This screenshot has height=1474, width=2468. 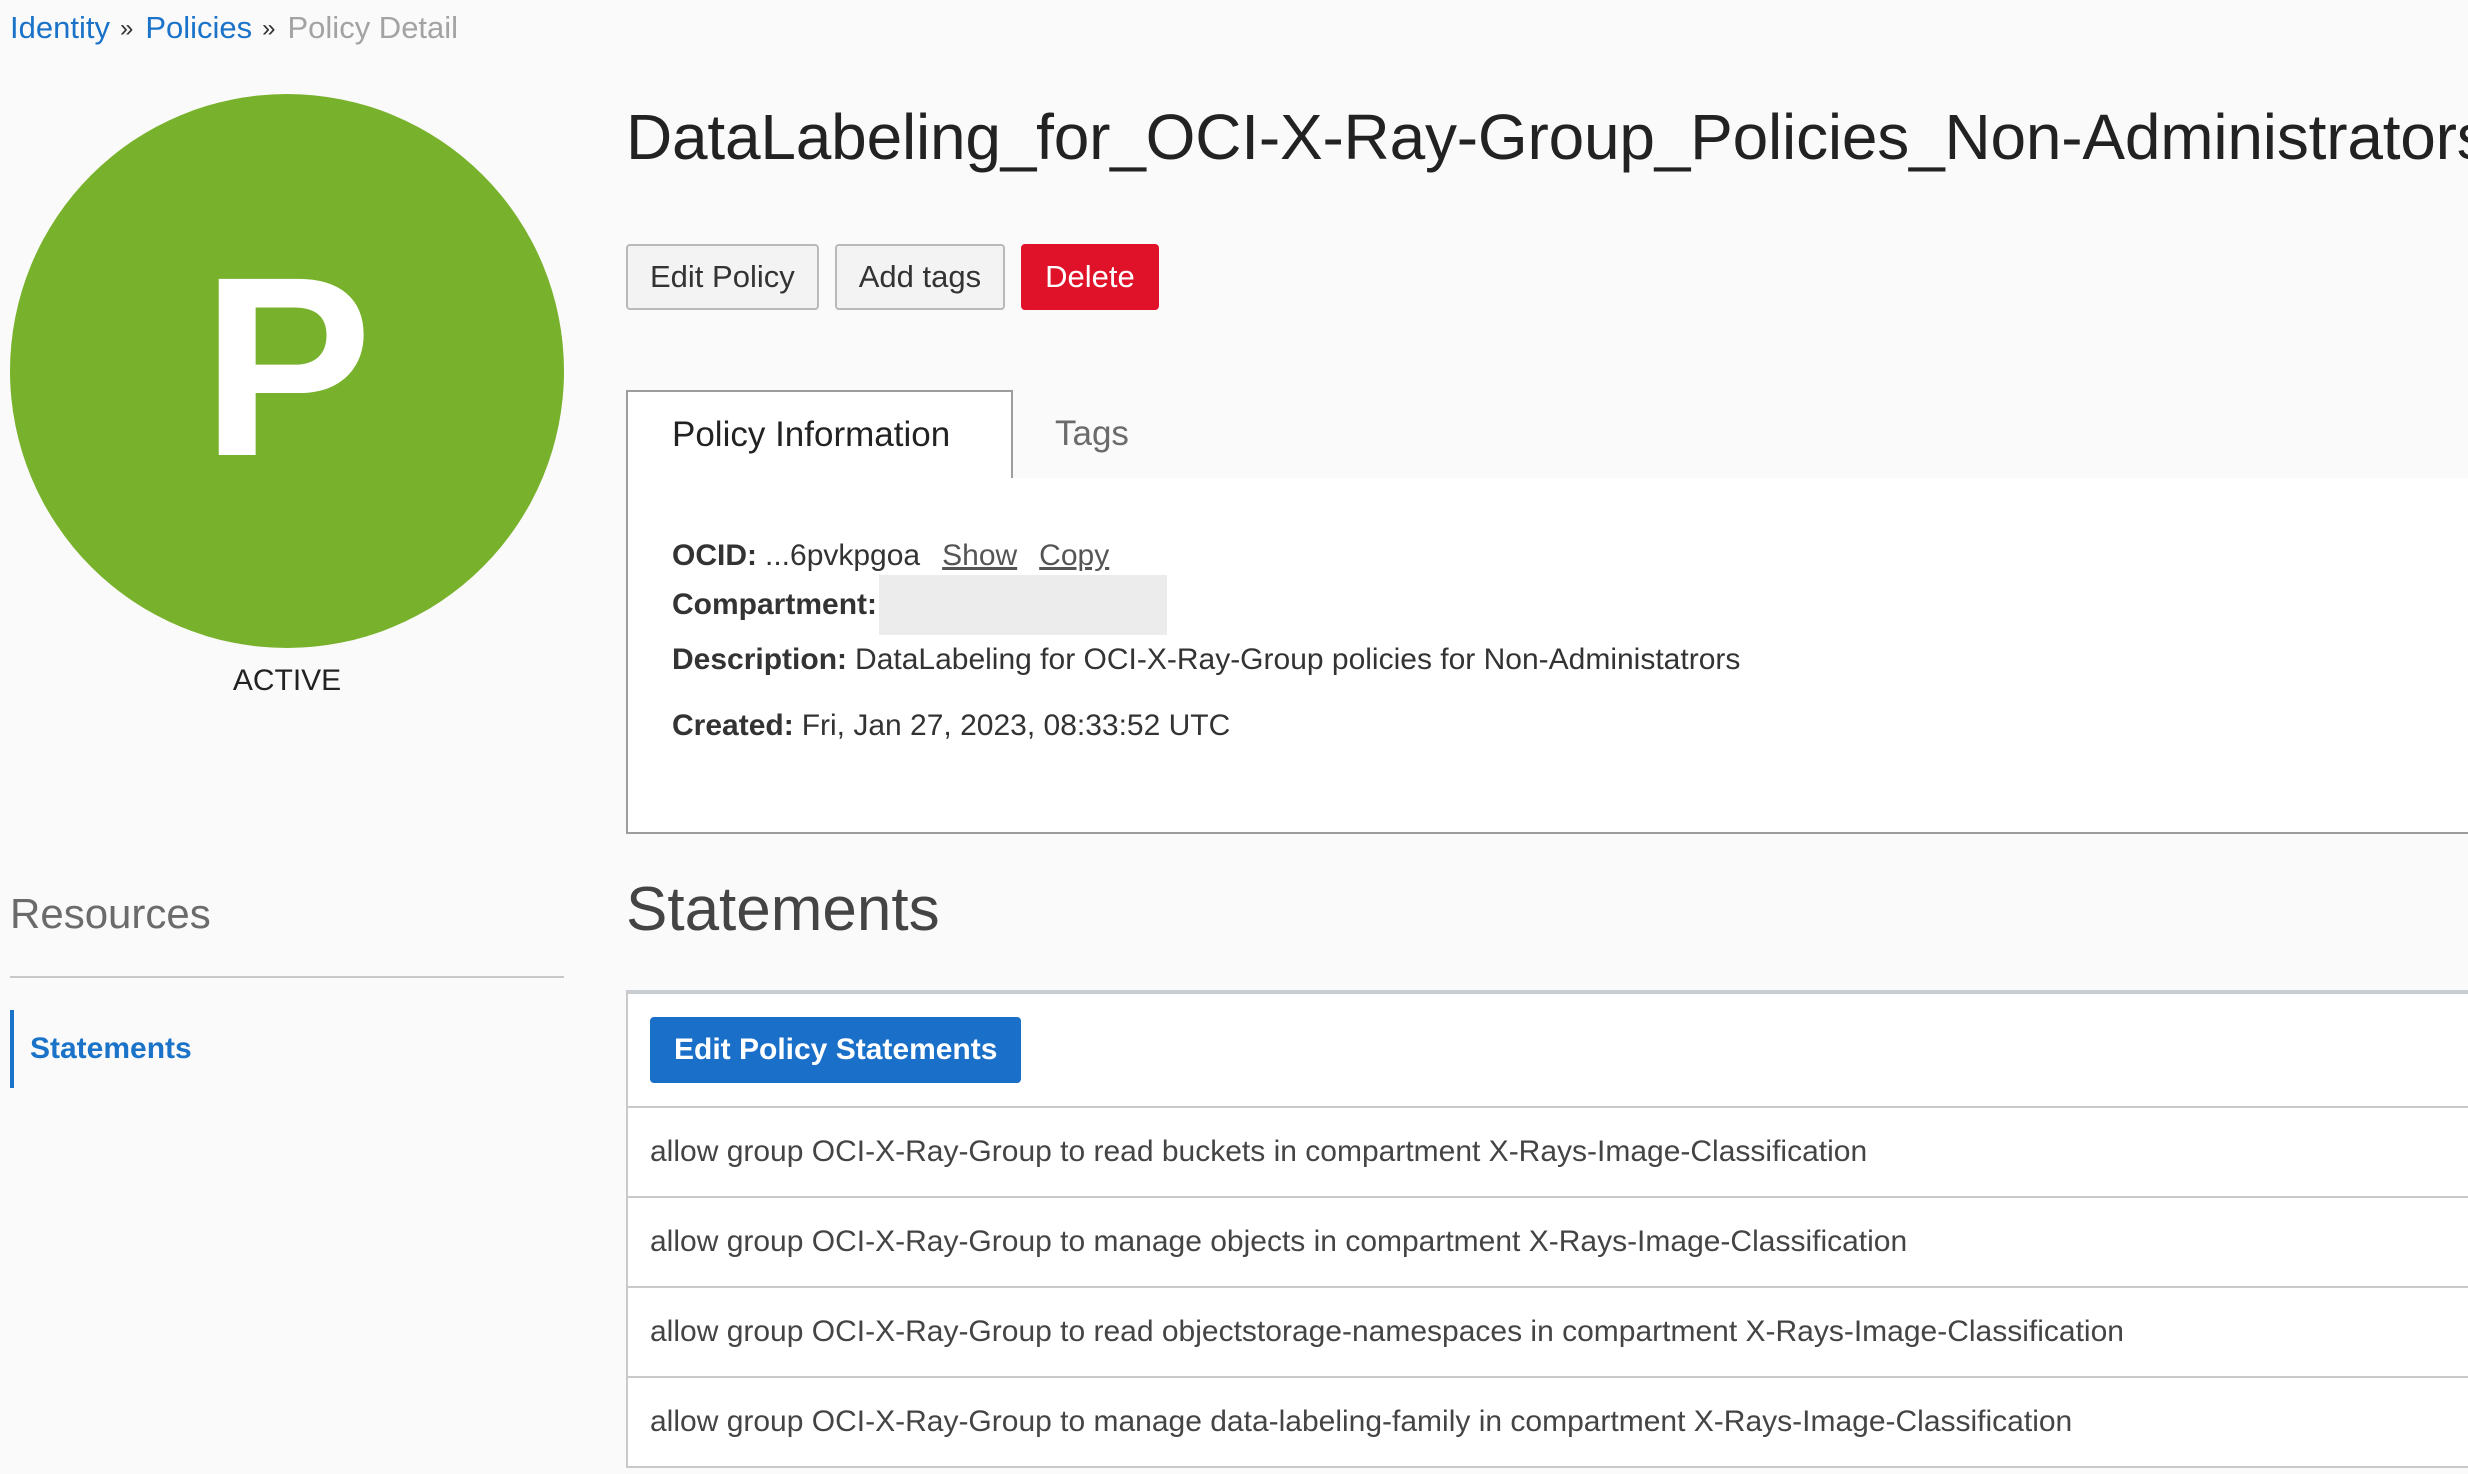 What do you see at coordinates (979, 556) in the screenshot?
I see `ocid-show-link: Show` at bounding box center [979, 556].